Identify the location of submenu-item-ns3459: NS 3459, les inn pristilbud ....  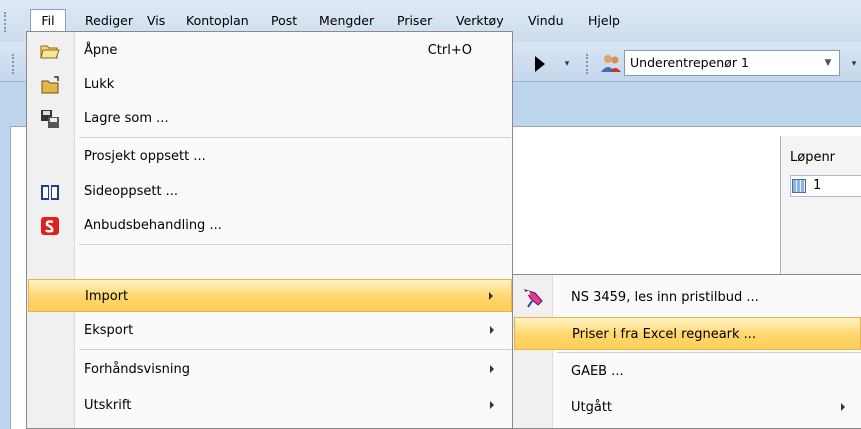
(687, 297).